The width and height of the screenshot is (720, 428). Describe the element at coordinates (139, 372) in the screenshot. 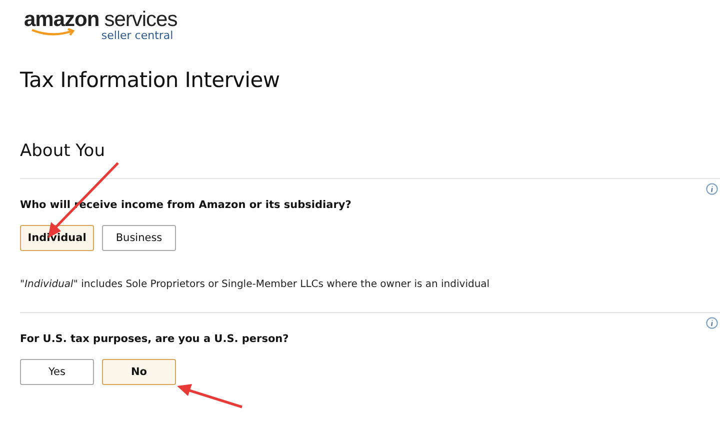

I see `option-button: No` at that location.